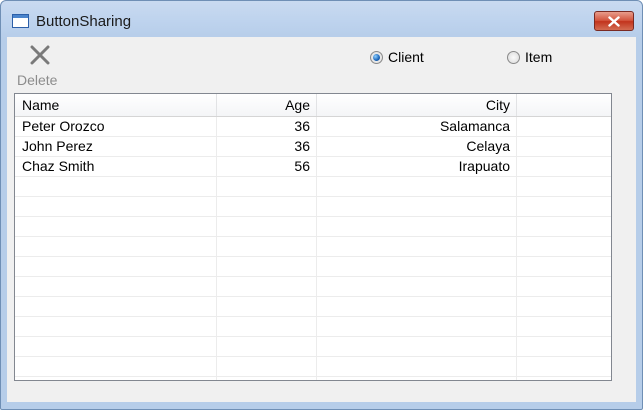 The height and width of the screenshot is (410, 643). Describe the element at coordinates (321, 19) in the screenshot. I see `title-bar: ButtonSharing` at that location.